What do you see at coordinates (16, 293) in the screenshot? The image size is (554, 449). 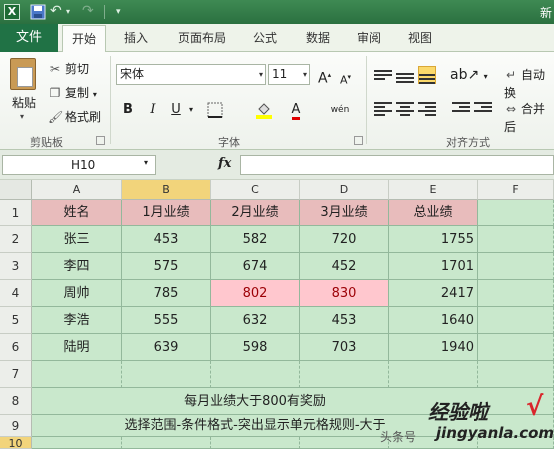 I see `row-header: 4` at bounding box center [16, 293].